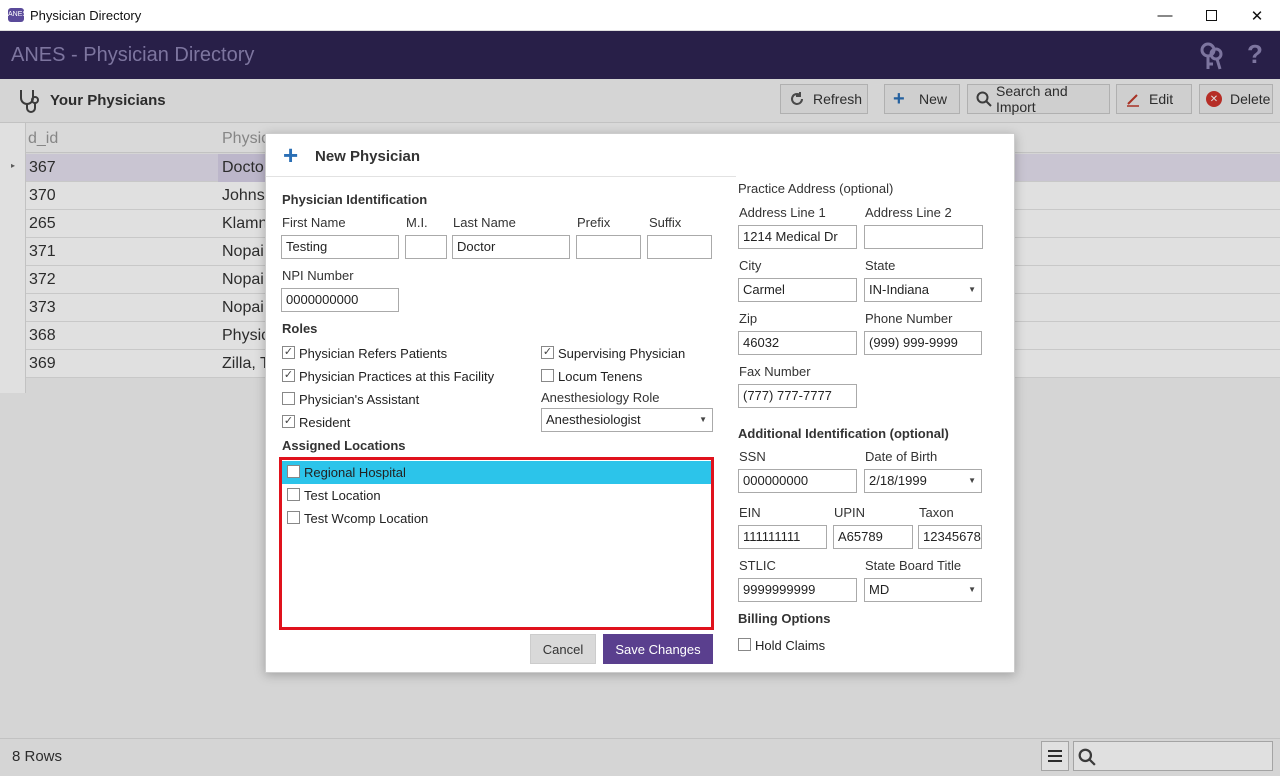 The image size is (1280, 776). What do you see at coordinates (775, 371) in the screenshot?
I see `fax-label: Fax Number` at bounding box center [775, 371].